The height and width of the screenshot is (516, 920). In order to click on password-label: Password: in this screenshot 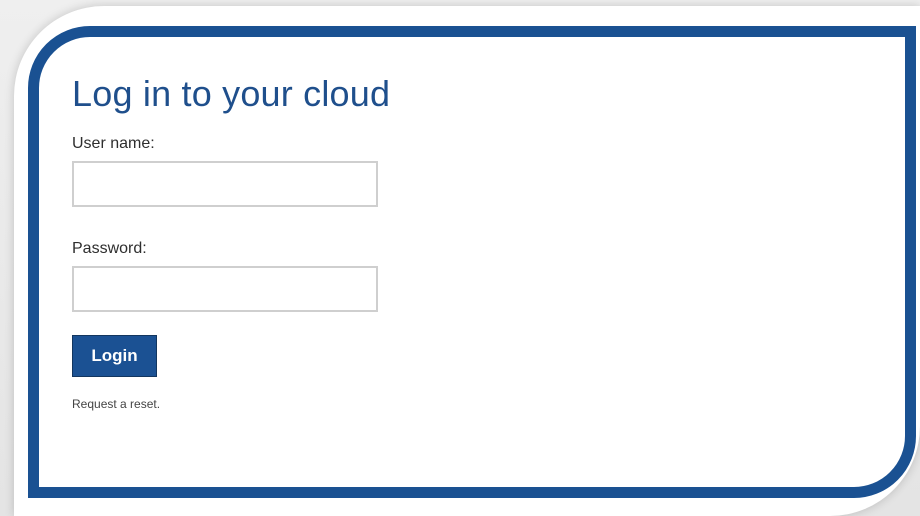, I will do `click(109, 248)`.